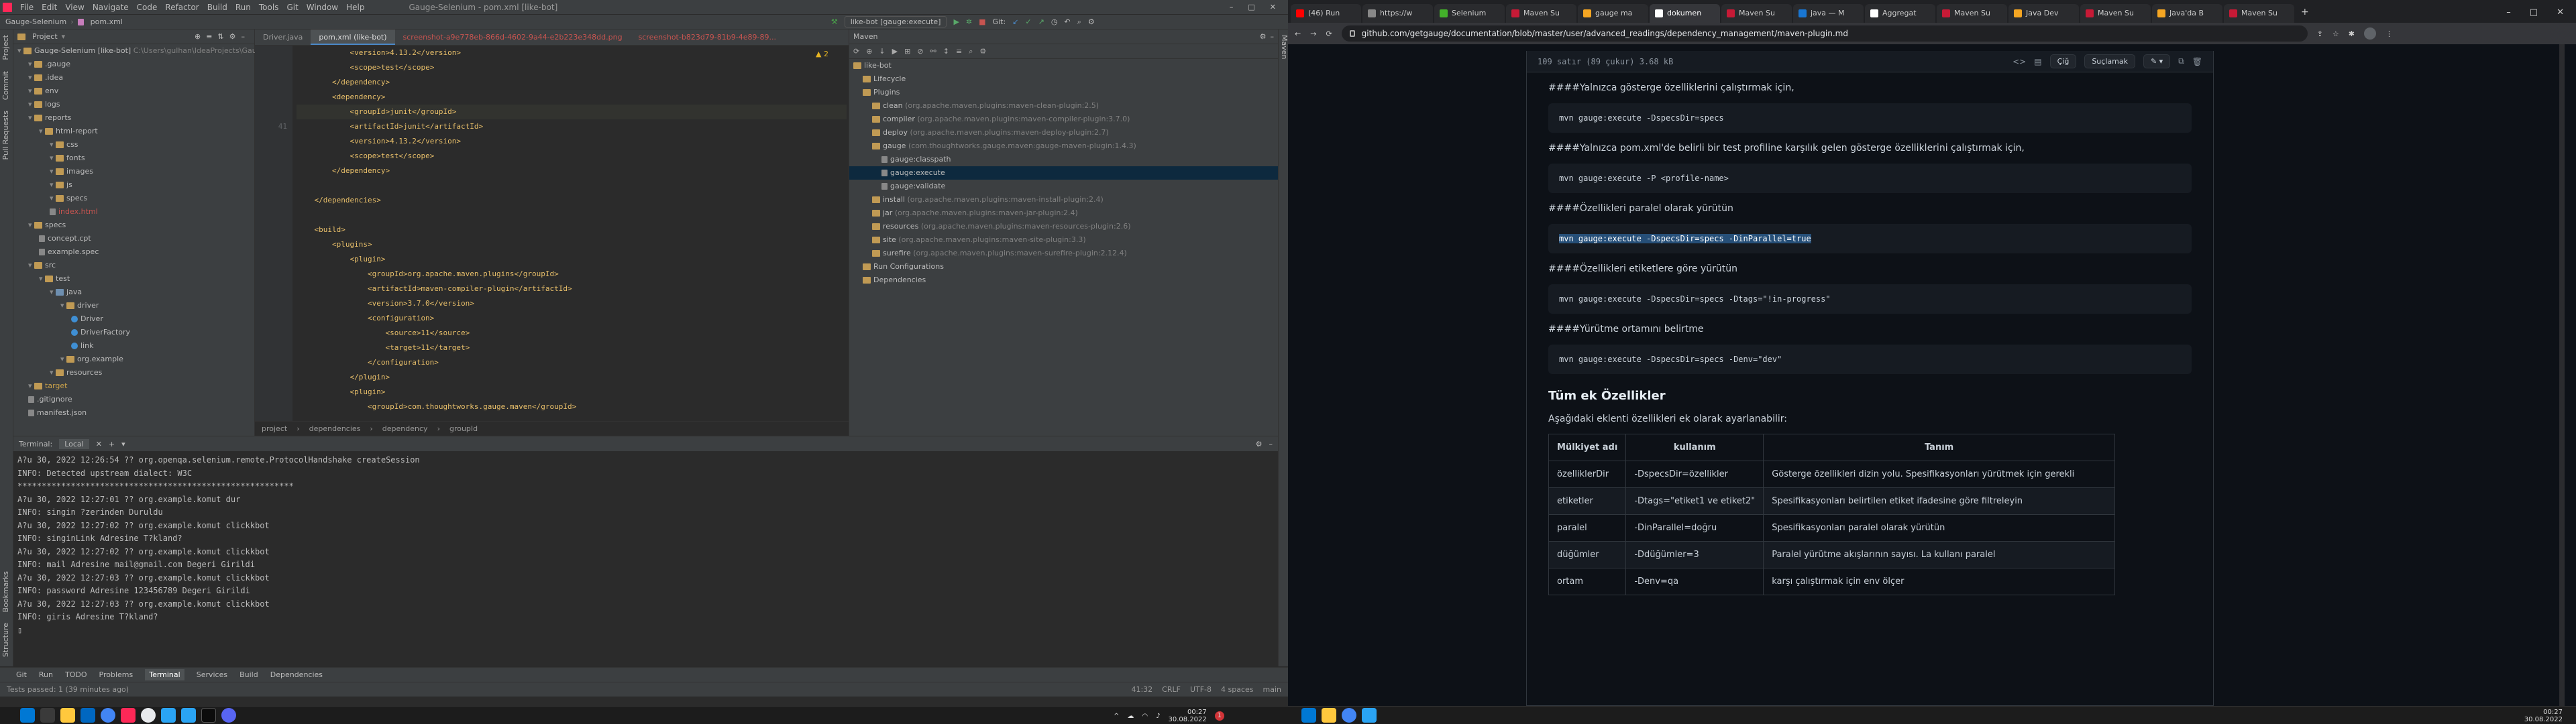  What do you see at coordinates (1329, 33) in the screenshot?
I see `reload-icon: ⟳` at bounding box center [1329, 33].